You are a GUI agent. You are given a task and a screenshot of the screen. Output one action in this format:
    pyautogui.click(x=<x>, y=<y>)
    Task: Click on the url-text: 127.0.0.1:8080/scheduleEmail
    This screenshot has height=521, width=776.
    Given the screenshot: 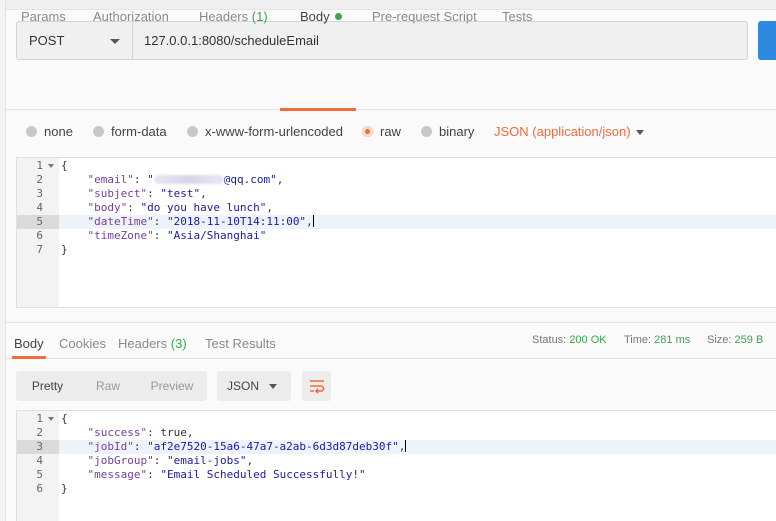 What is the action you would take?
    pyautogui.click(x=231, y=40)
    